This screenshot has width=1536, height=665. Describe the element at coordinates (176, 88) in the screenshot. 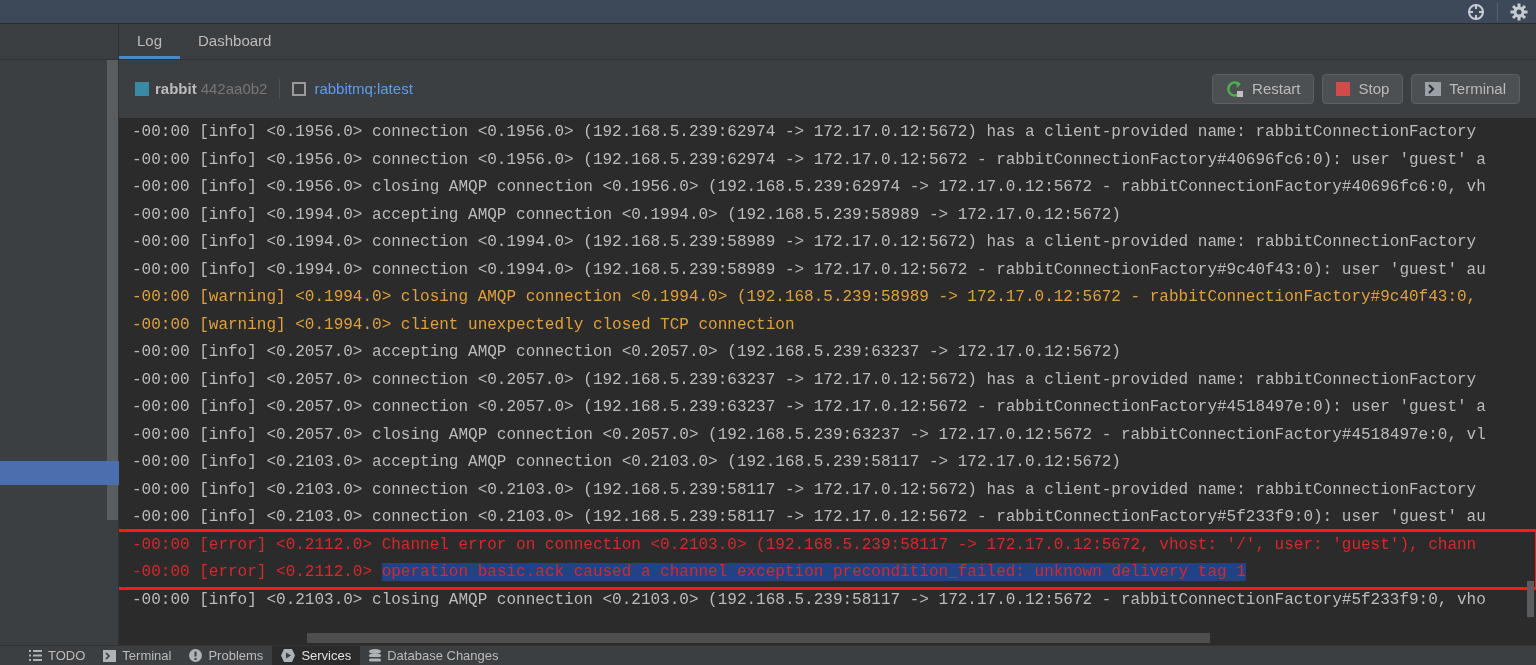

I see `container-name: rabbit` at that location.